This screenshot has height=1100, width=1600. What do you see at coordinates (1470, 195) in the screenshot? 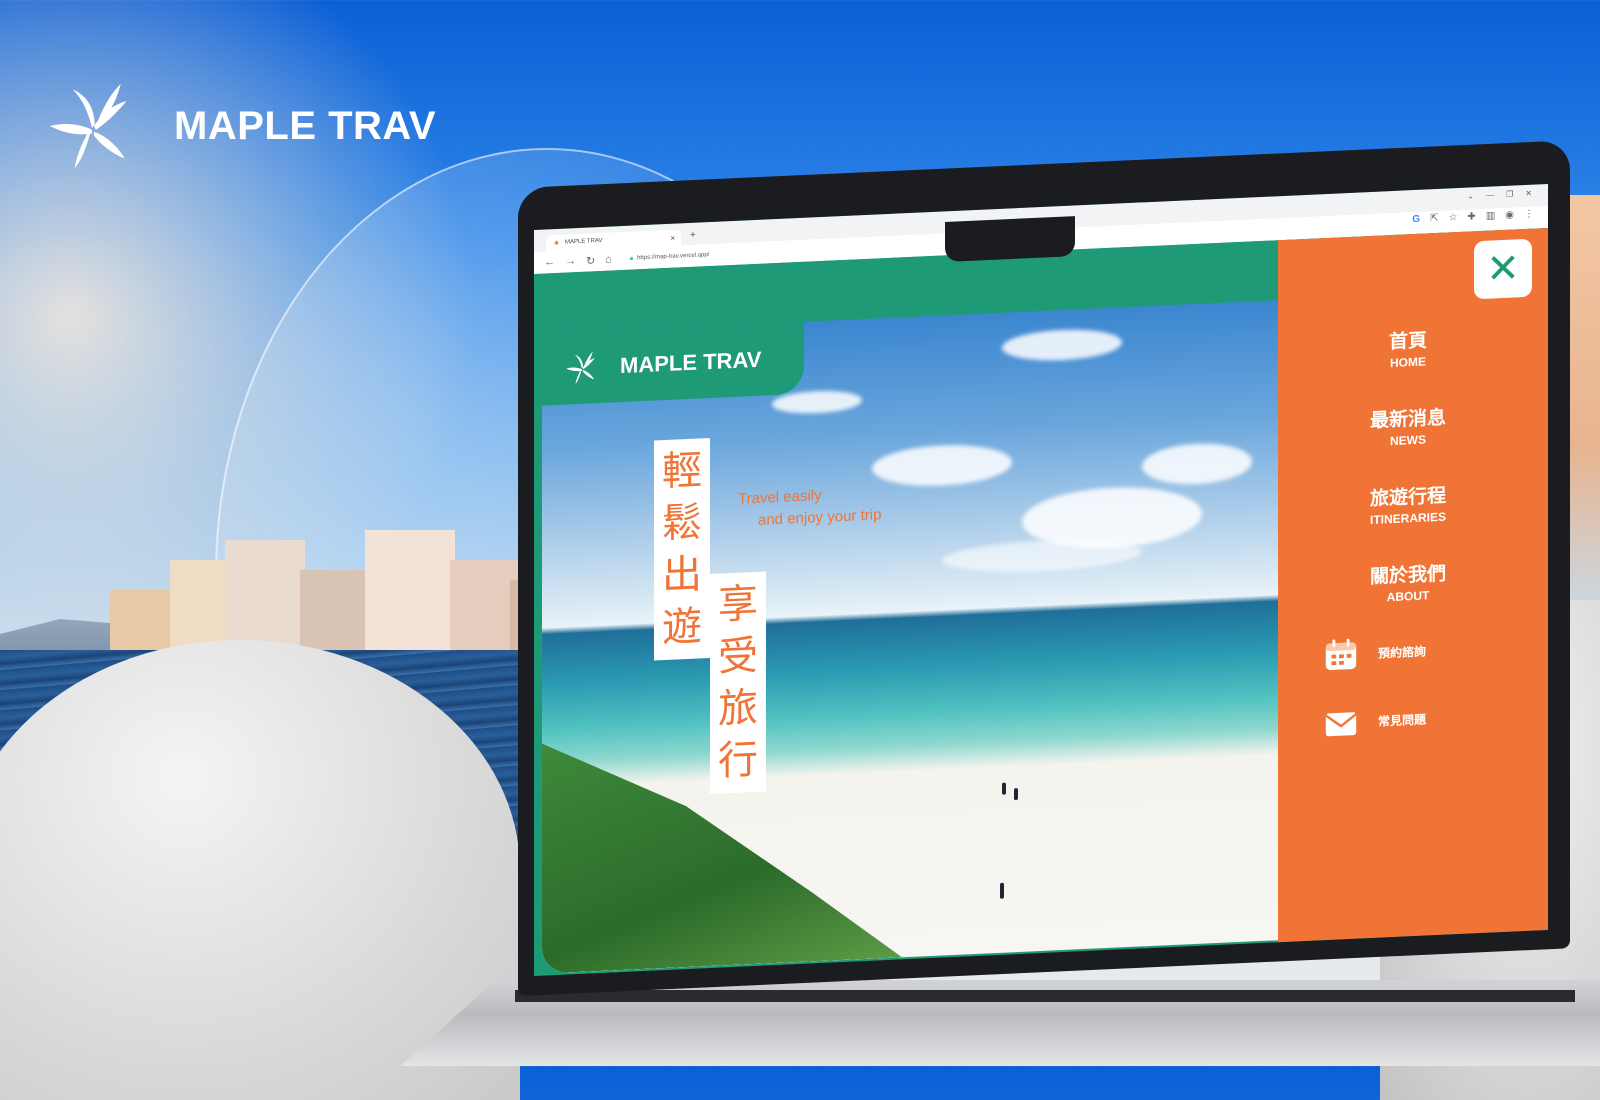
I see `tab-search-icon: ⌄` at bounding box center [1470, 195].